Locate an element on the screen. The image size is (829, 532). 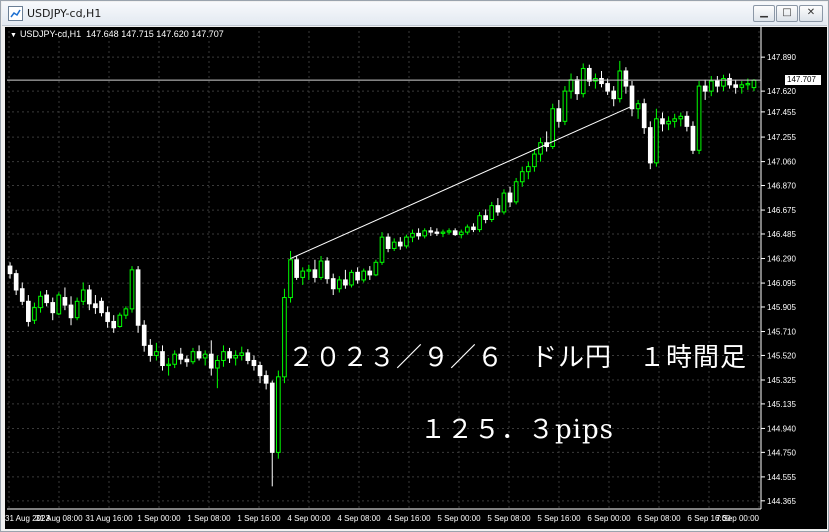
current-price-badge: 147.707 is located at coordinates (803, 80).